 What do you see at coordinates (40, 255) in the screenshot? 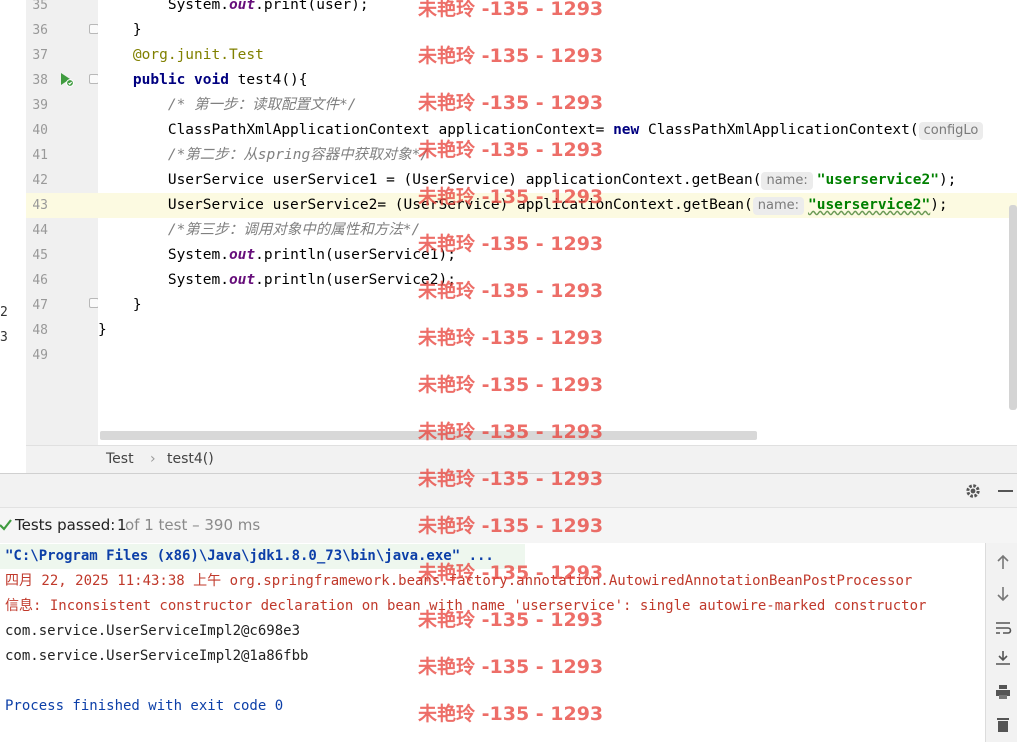
I see `line-number: 45` at bounding box center [40, 255].